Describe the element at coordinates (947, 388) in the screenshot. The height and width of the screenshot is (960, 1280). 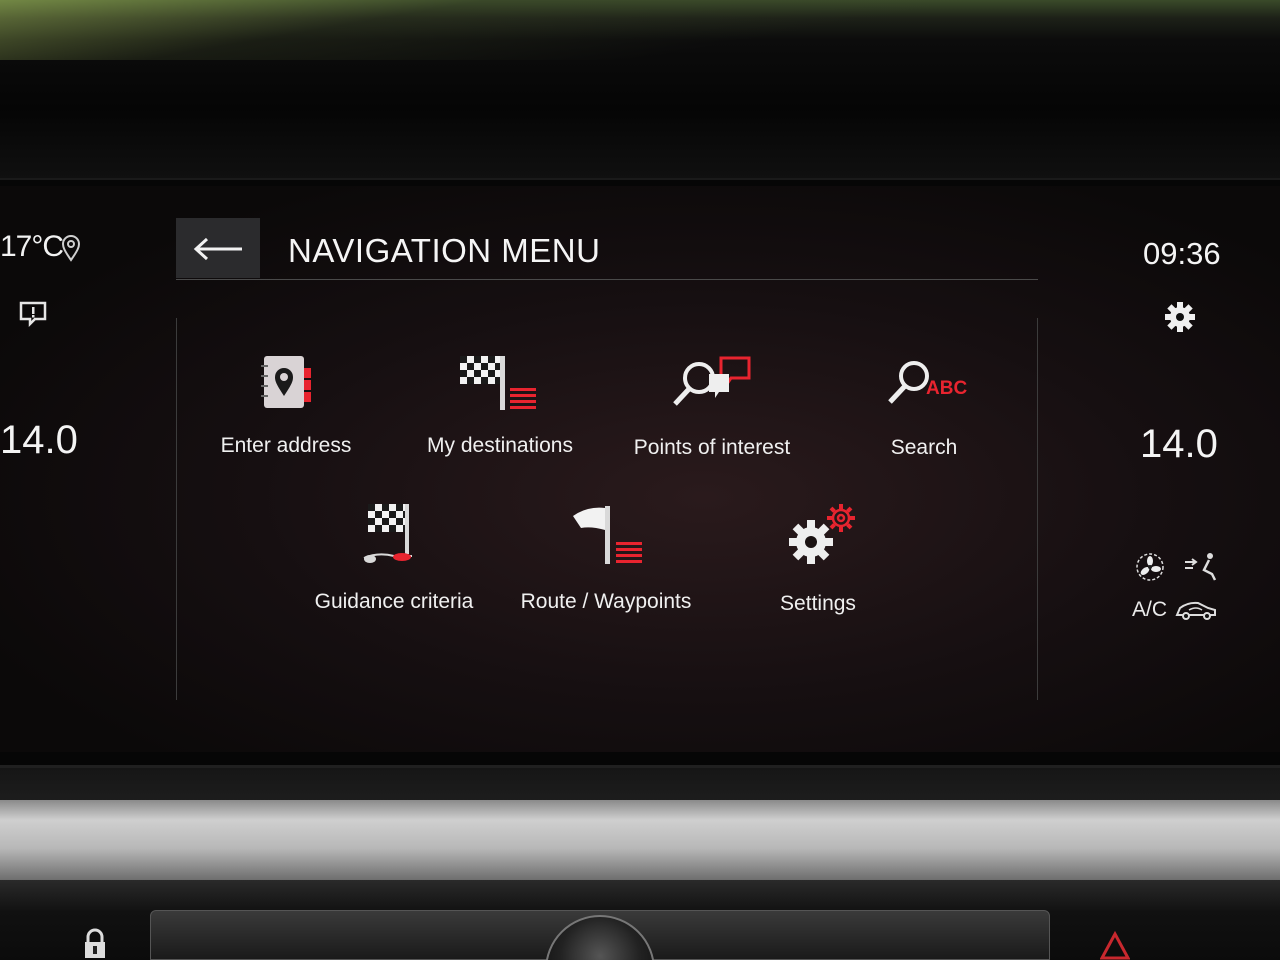
I see `search-abc-badge: ABC` at that location.